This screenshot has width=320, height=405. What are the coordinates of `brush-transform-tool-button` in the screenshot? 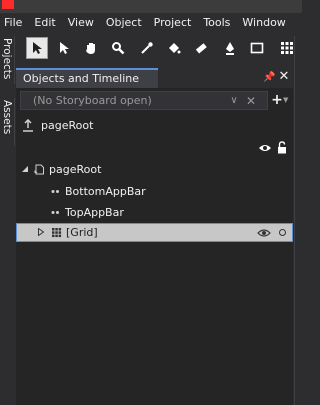 It's located at (201, 48).